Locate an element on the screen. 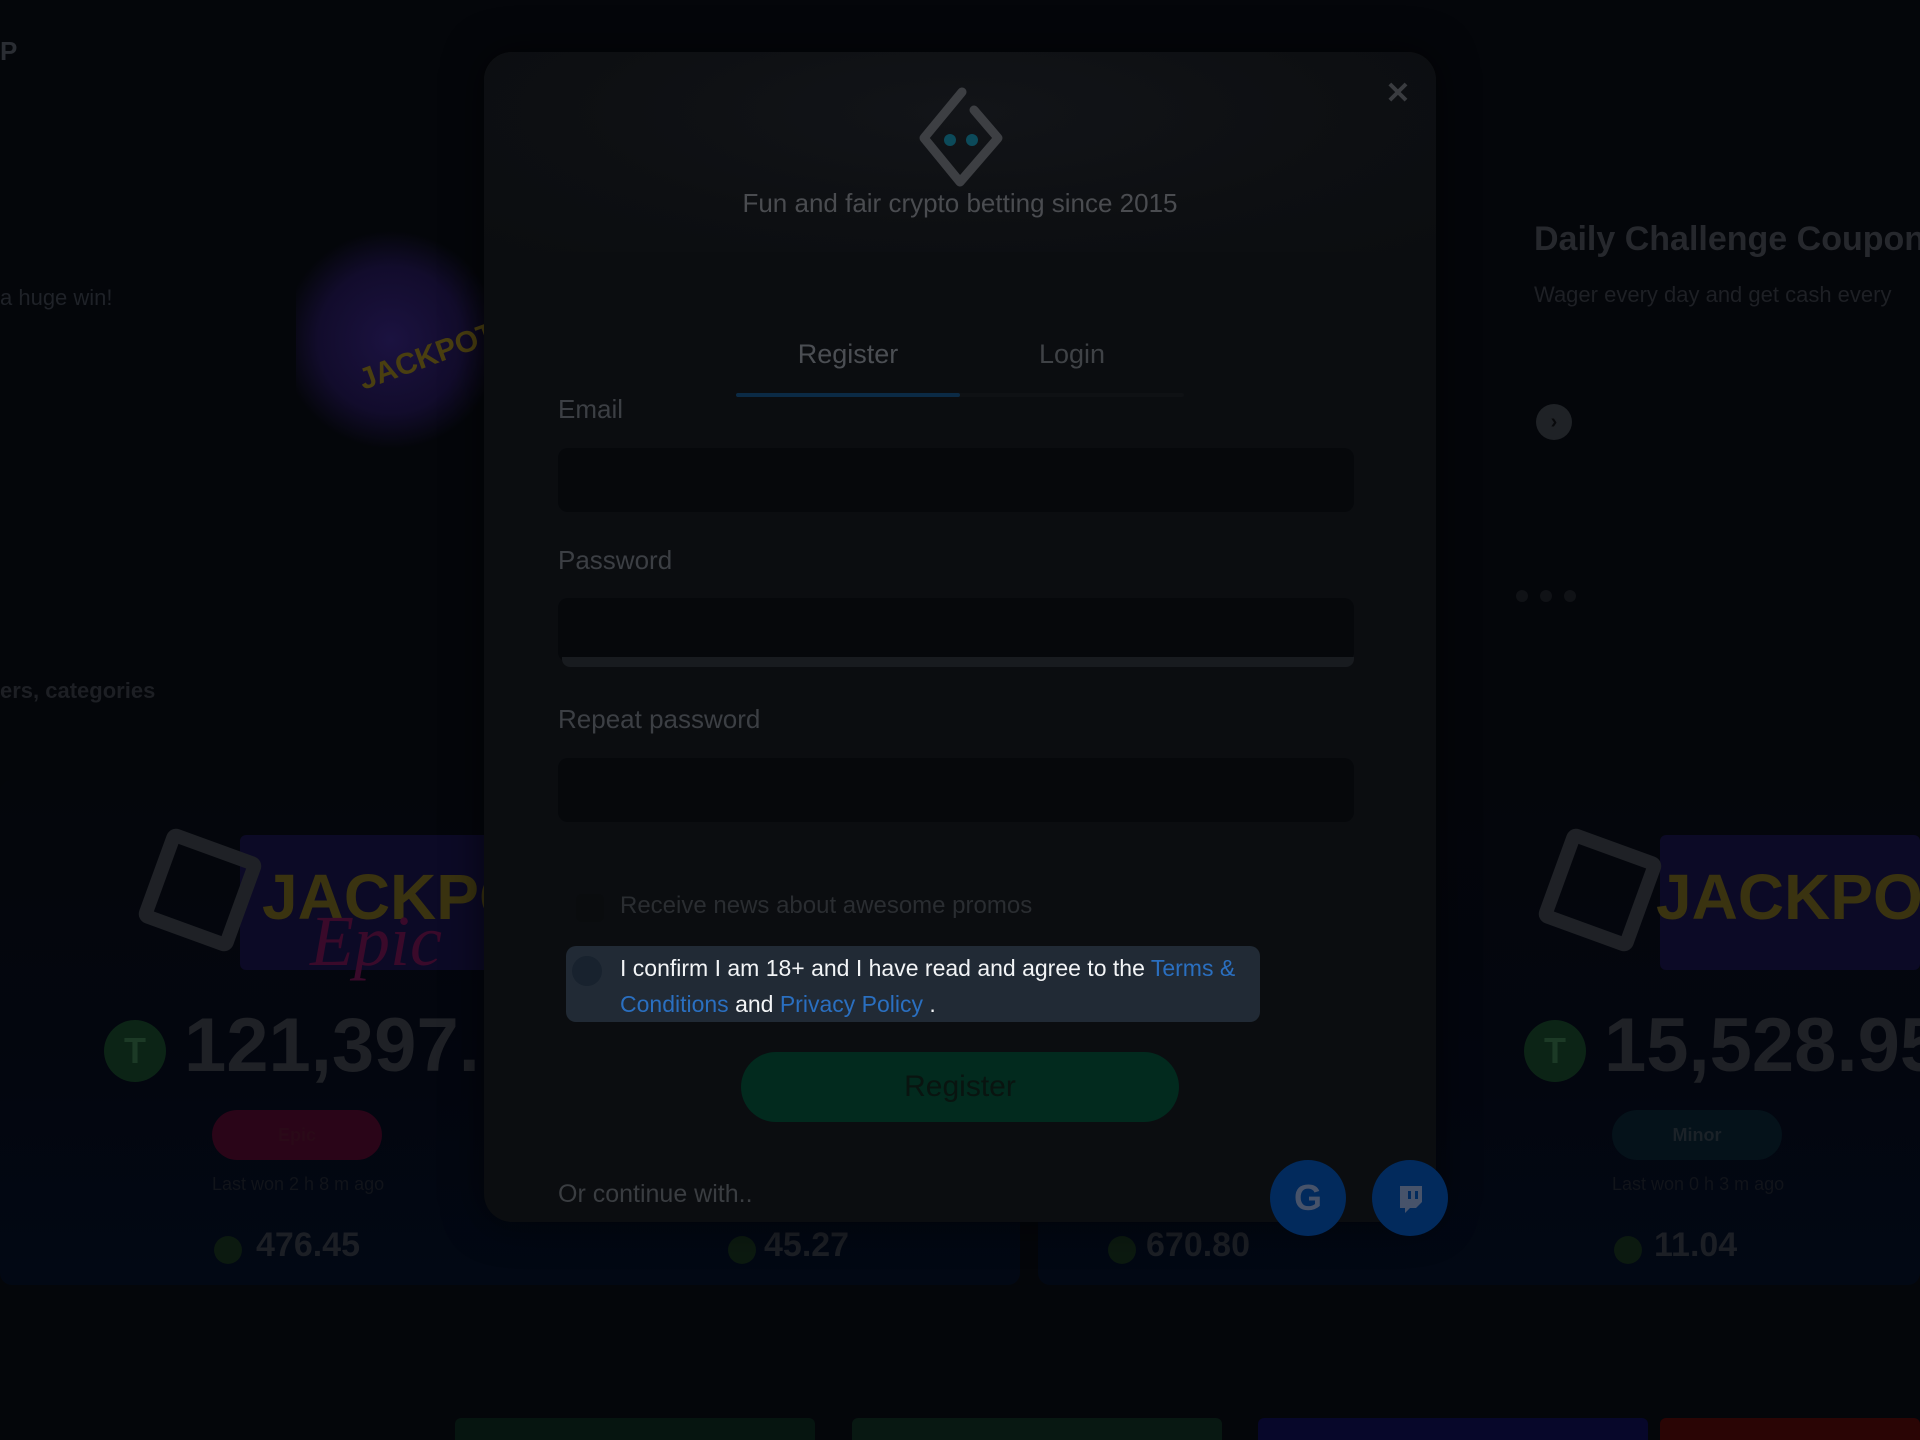 This screenshot has width=1920, height=1440. password-field is located at coordinates (956, 630).